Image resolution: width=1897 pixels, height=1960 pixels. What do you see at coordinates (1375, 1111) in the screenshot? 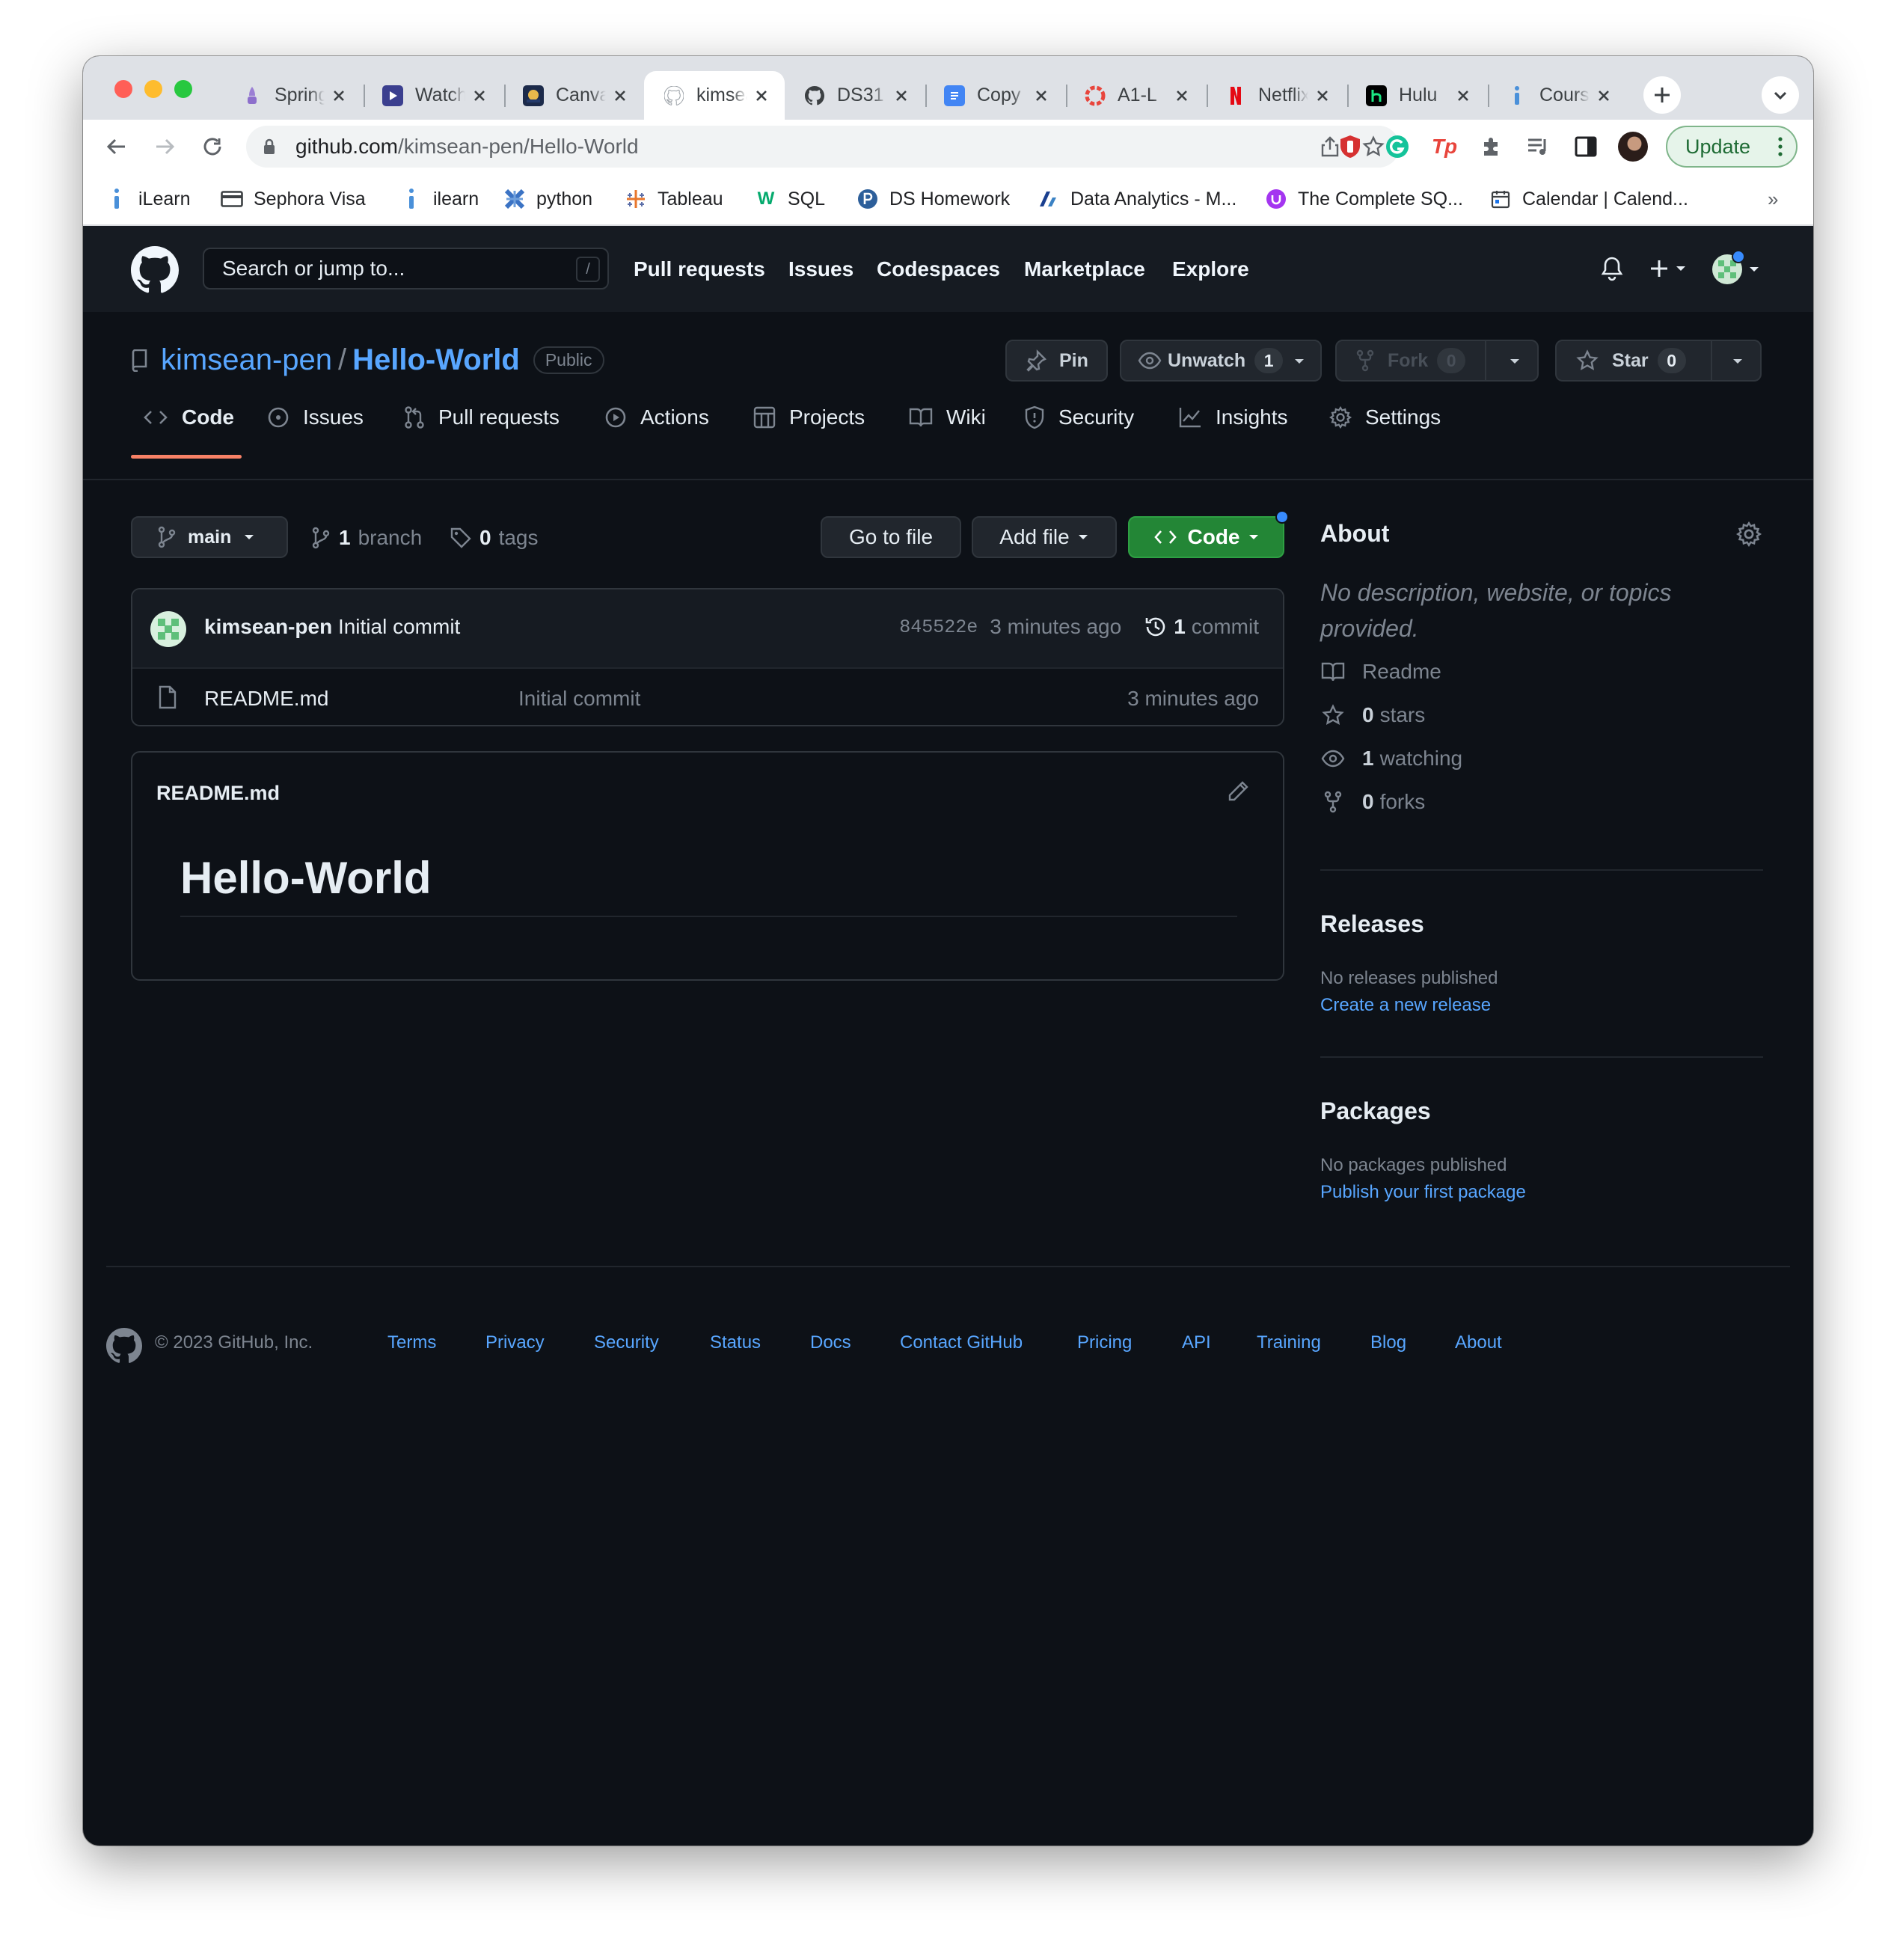
I see `packages-heading: Packages` at bounding box center [1375, 1111].